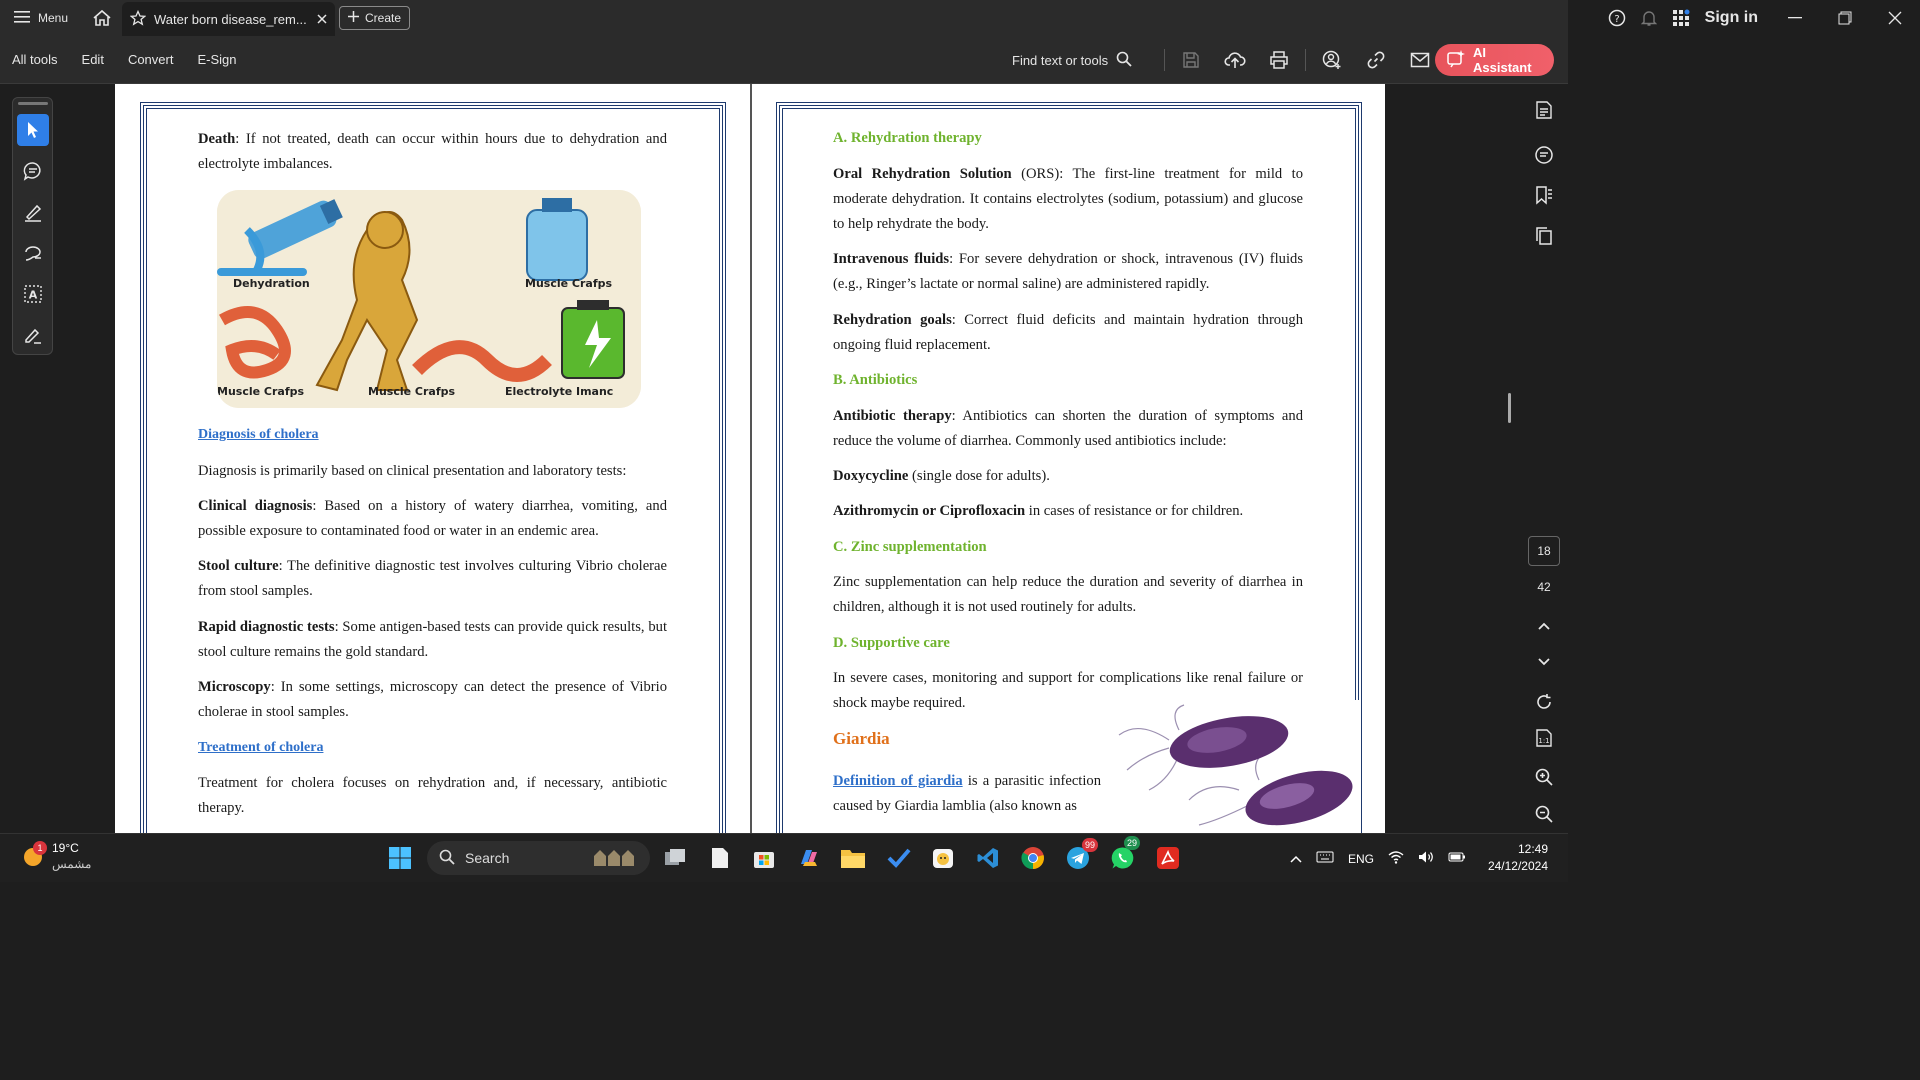 This screenshot has height=1080, width=1920. What do you see at coordinates (1168, 858) in the screenshot?
I see `acrobat-icon` at bounding box center [1168, 858].